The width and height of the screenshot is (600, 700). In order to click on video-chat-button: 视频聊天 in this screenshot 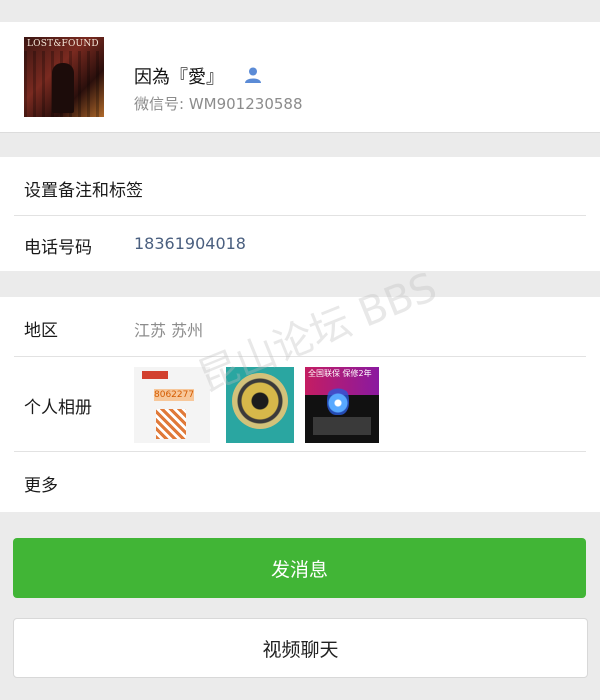, I will do `click(300, 648)`.